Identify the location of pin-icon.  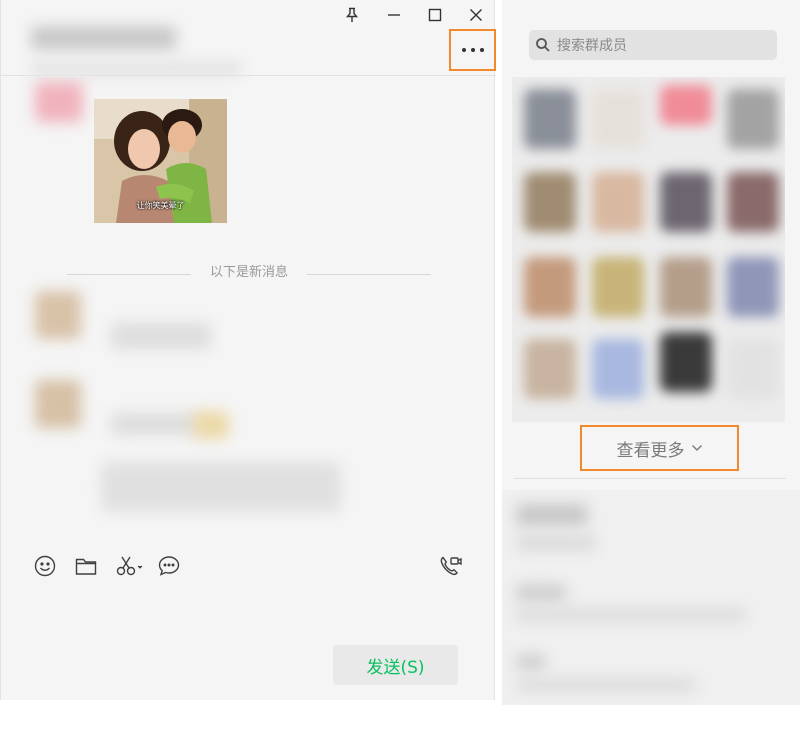
(352, 14).